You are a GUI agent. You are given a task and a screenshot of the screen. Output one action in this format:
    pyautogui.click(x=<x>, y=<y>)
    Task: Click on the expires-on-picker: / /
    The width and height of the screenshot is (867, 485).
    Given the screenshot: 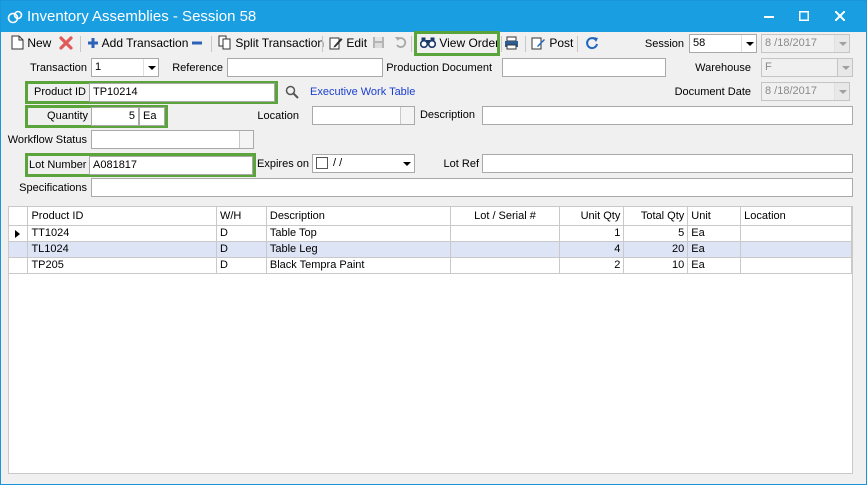 What is the action you would take?
    pyautogui.click(x=363, y=163)
    